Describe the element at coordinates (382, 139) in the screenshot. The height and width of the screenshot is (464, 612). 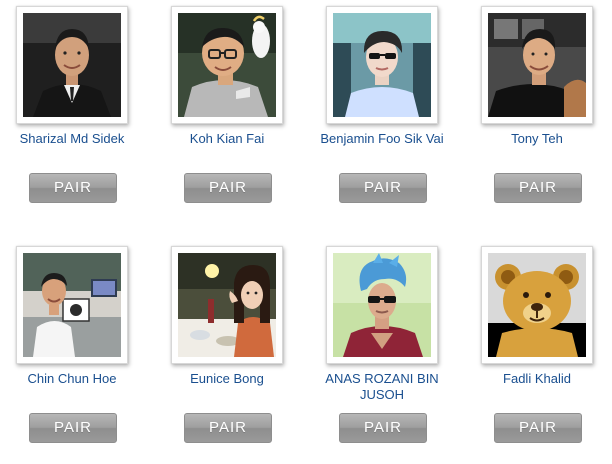
I see `person-name: Benjamin Foo Sik Vai` at that location.